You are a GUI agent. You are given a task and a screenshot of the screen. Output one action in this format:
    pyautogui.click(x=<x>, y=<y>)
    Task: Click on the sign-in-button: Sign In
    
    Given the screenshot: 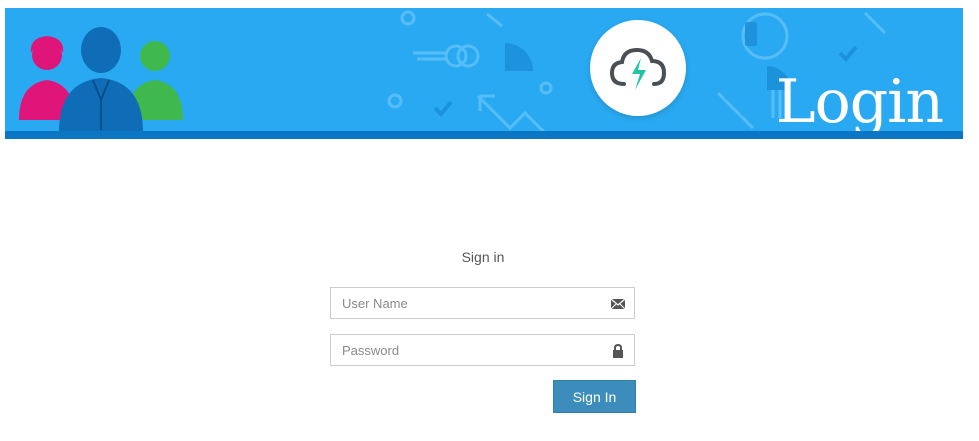 What is the action you would take?
    pyautogui.click(x=594, y=396)
    